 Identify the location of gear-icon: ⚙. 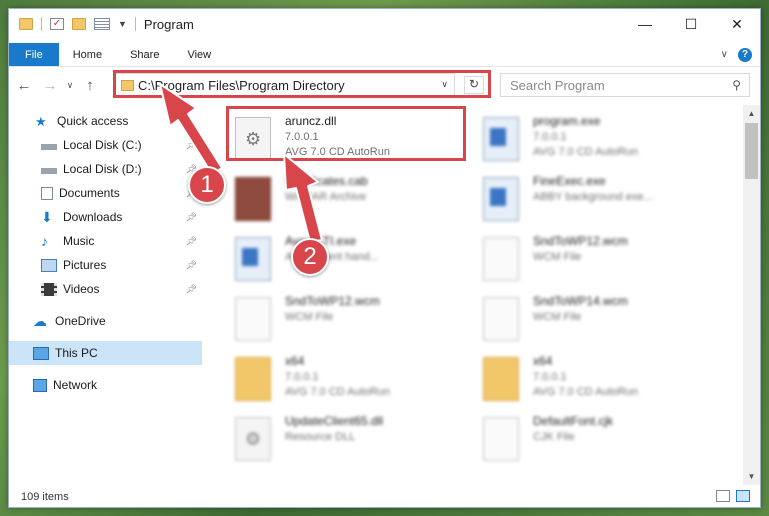
(253, 439).